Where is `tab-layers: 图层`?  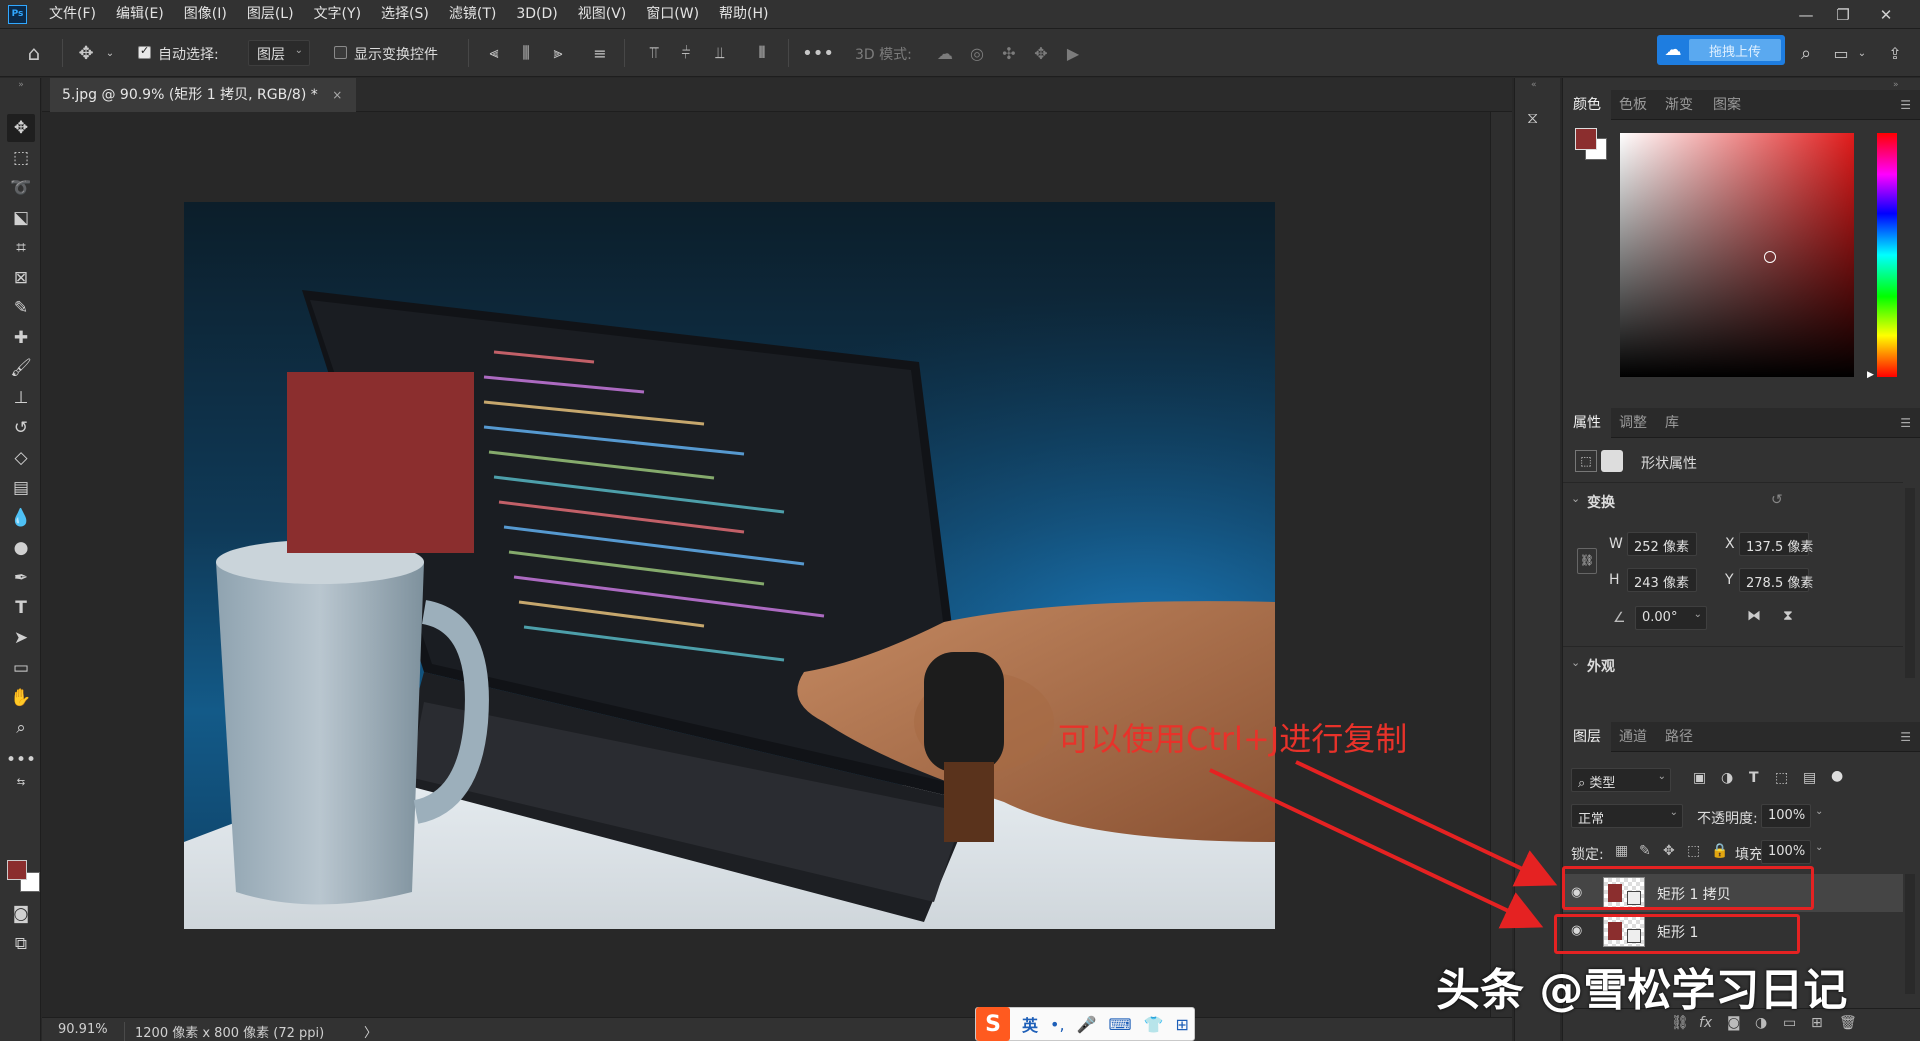 tab-layers: 图层 is located at coordinates (1587, 737).